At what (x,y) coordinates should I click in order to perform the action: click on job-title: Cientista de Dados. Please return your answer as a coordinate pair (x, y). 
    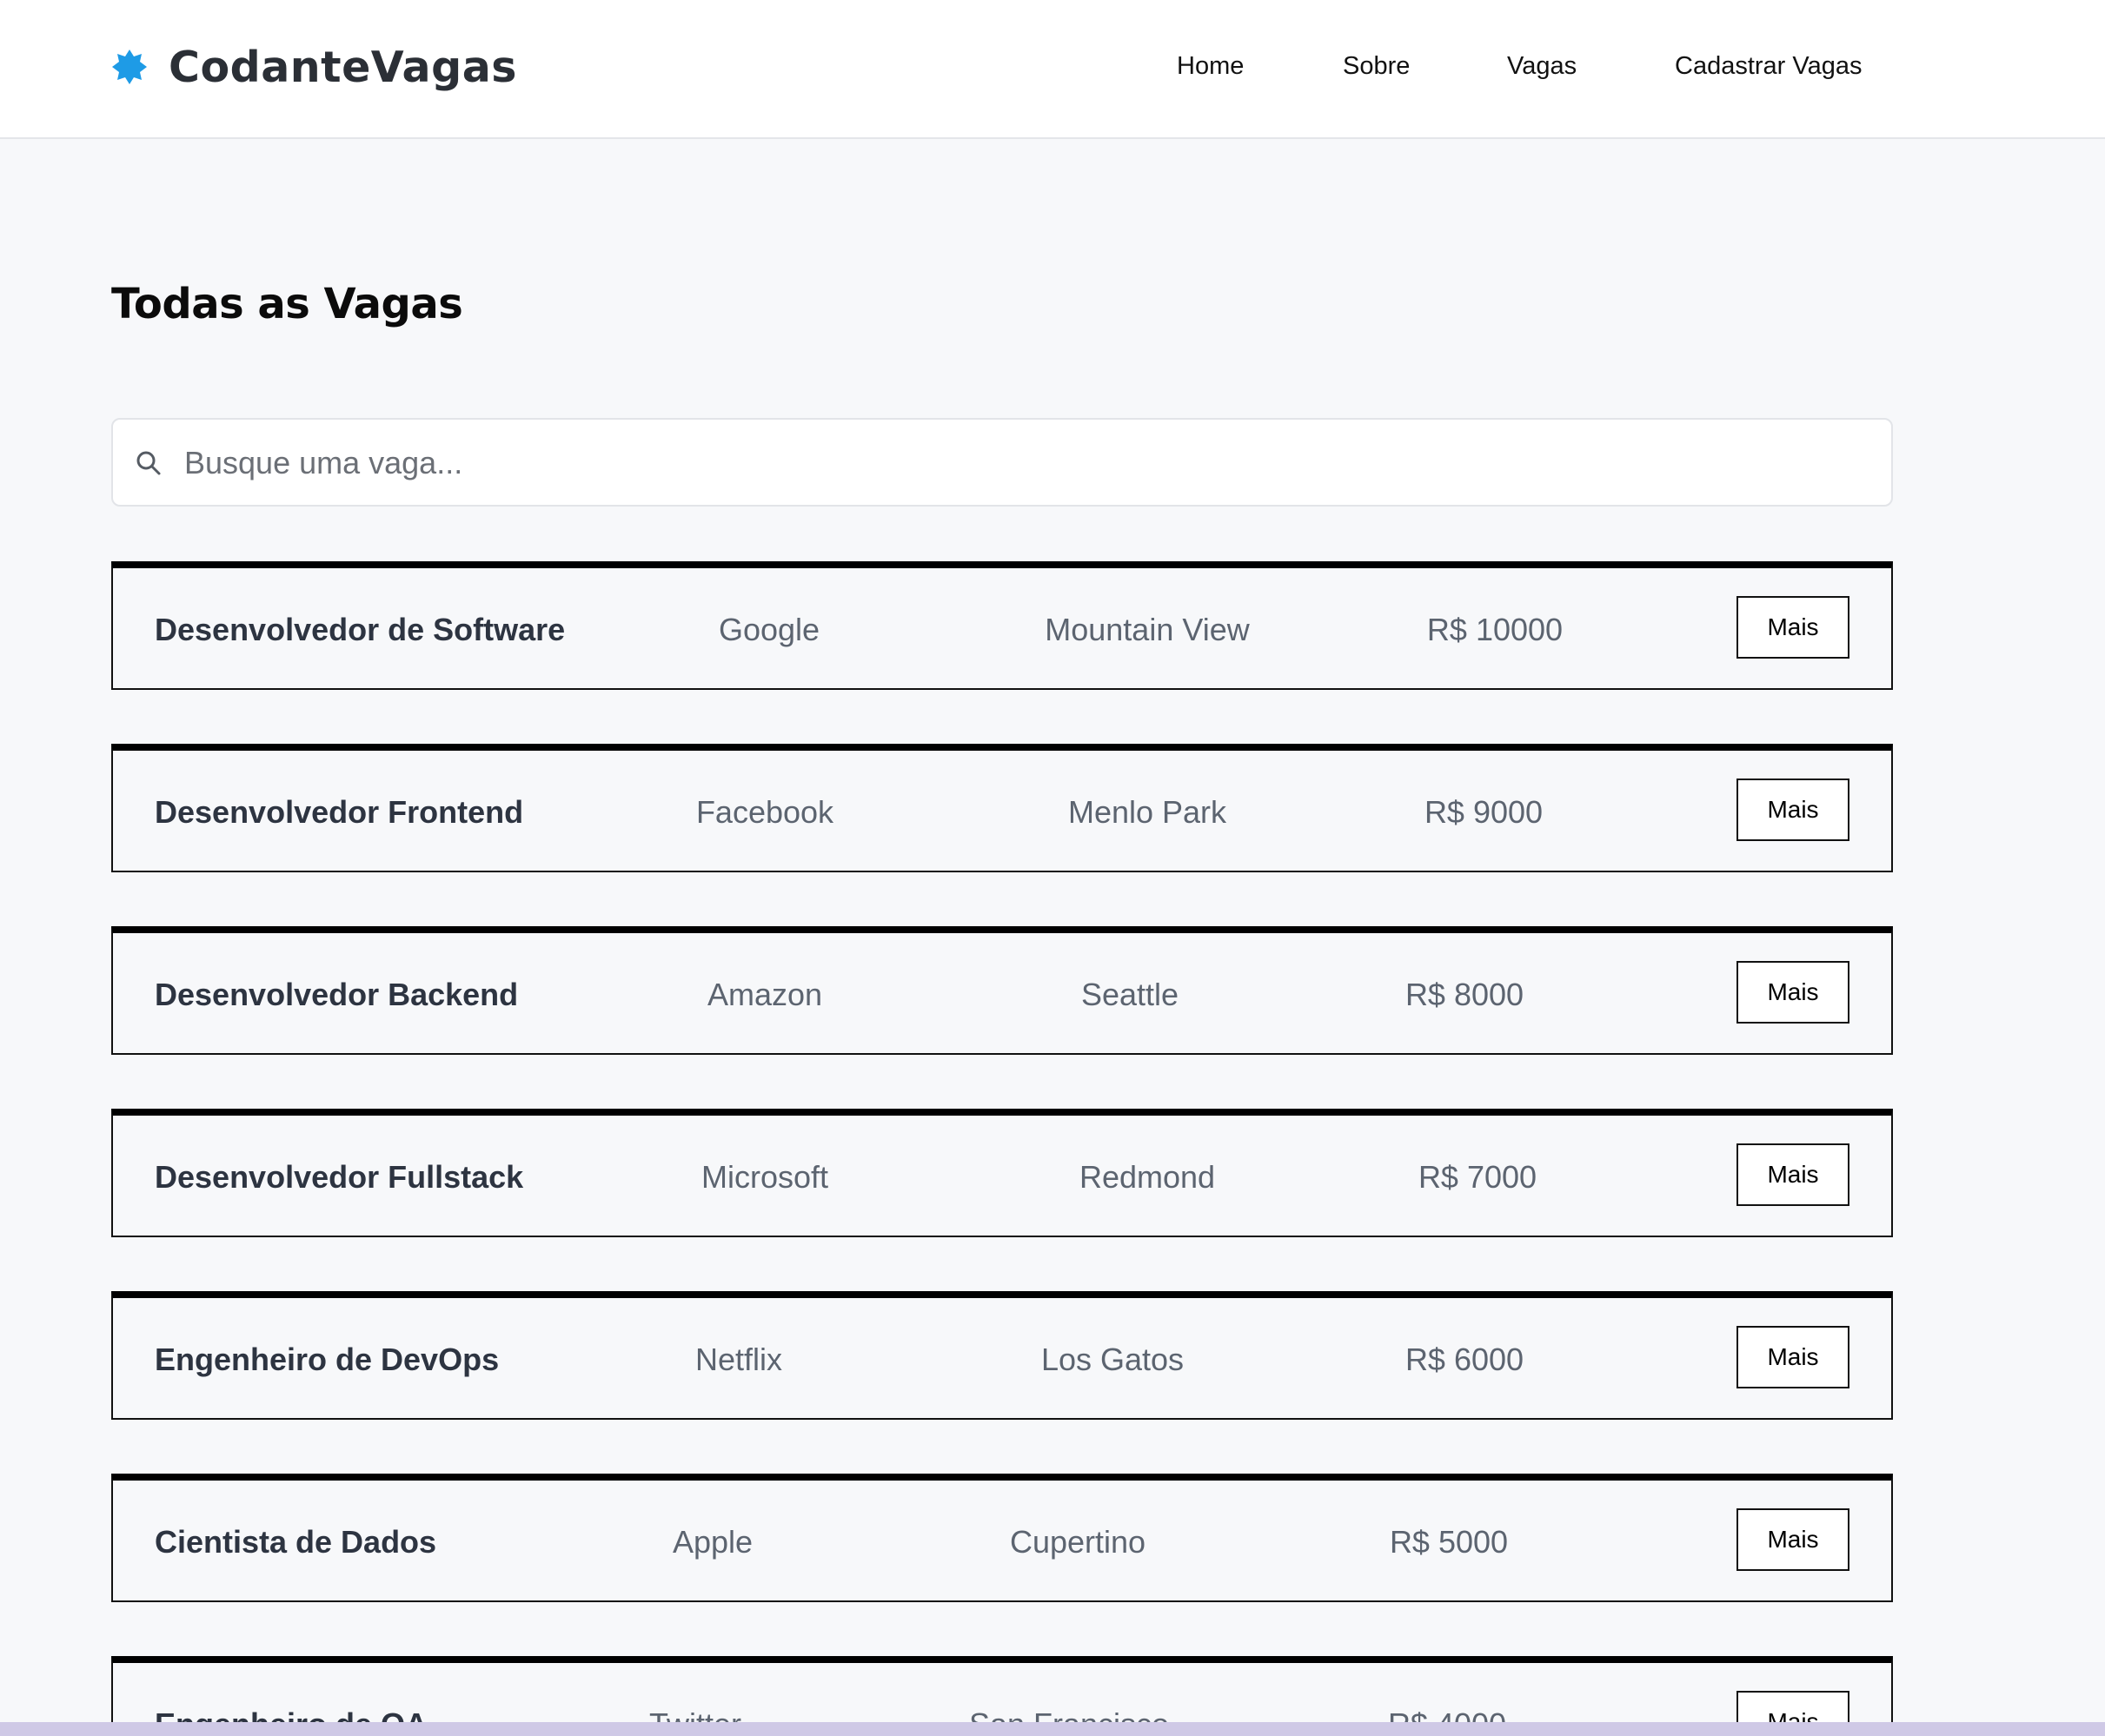
    Looking at the image, I should click on (296, 1542).